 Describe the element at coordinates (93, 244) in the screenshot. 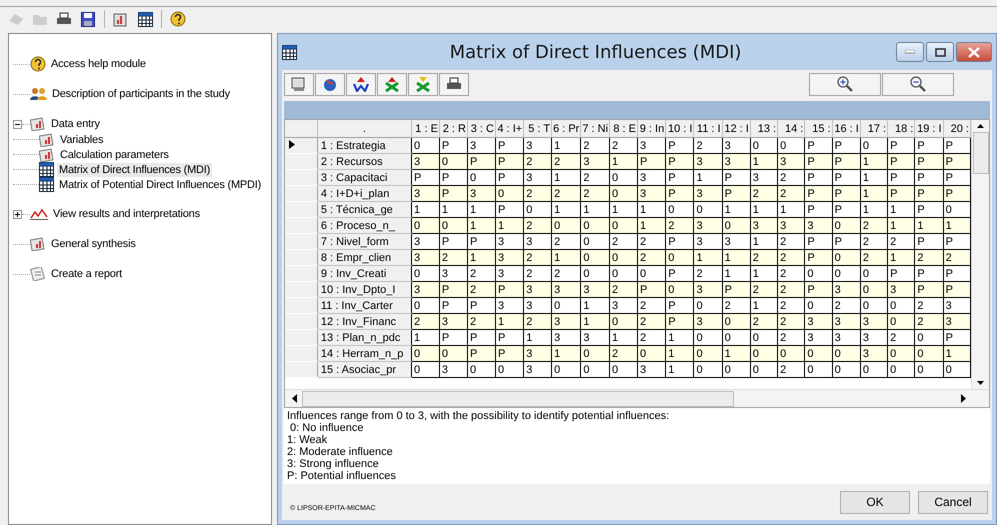

I see `tree-item: General synthesis` at that location.